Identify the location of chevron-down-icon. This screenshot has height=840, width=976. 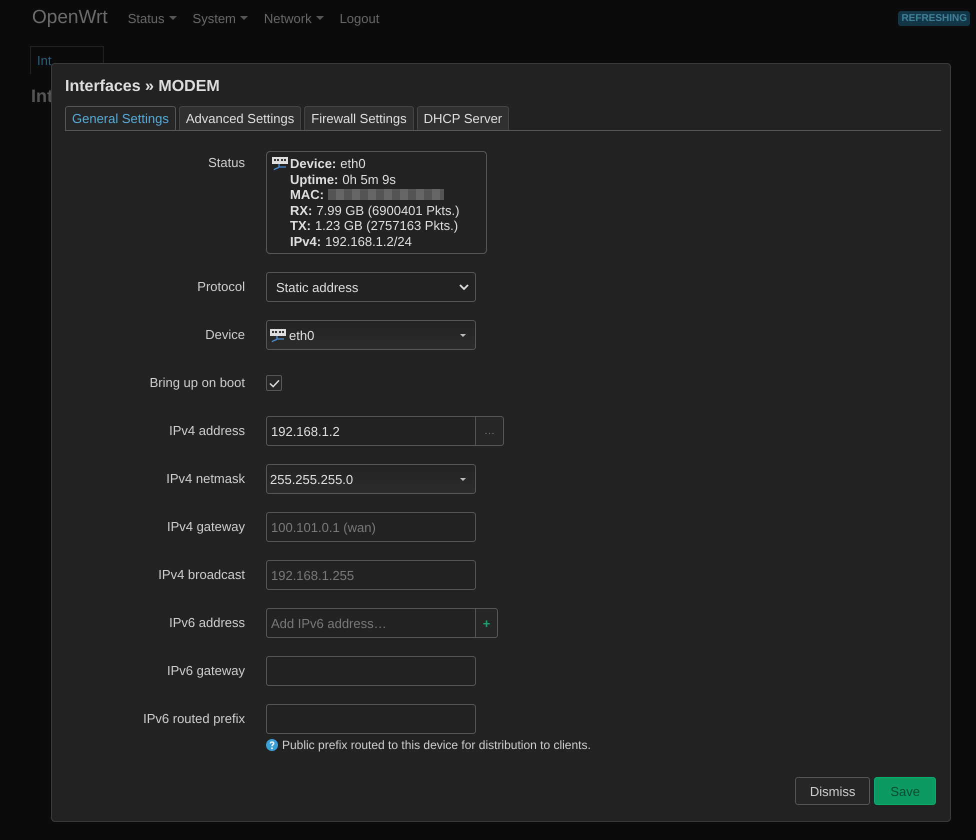
(464, 287).